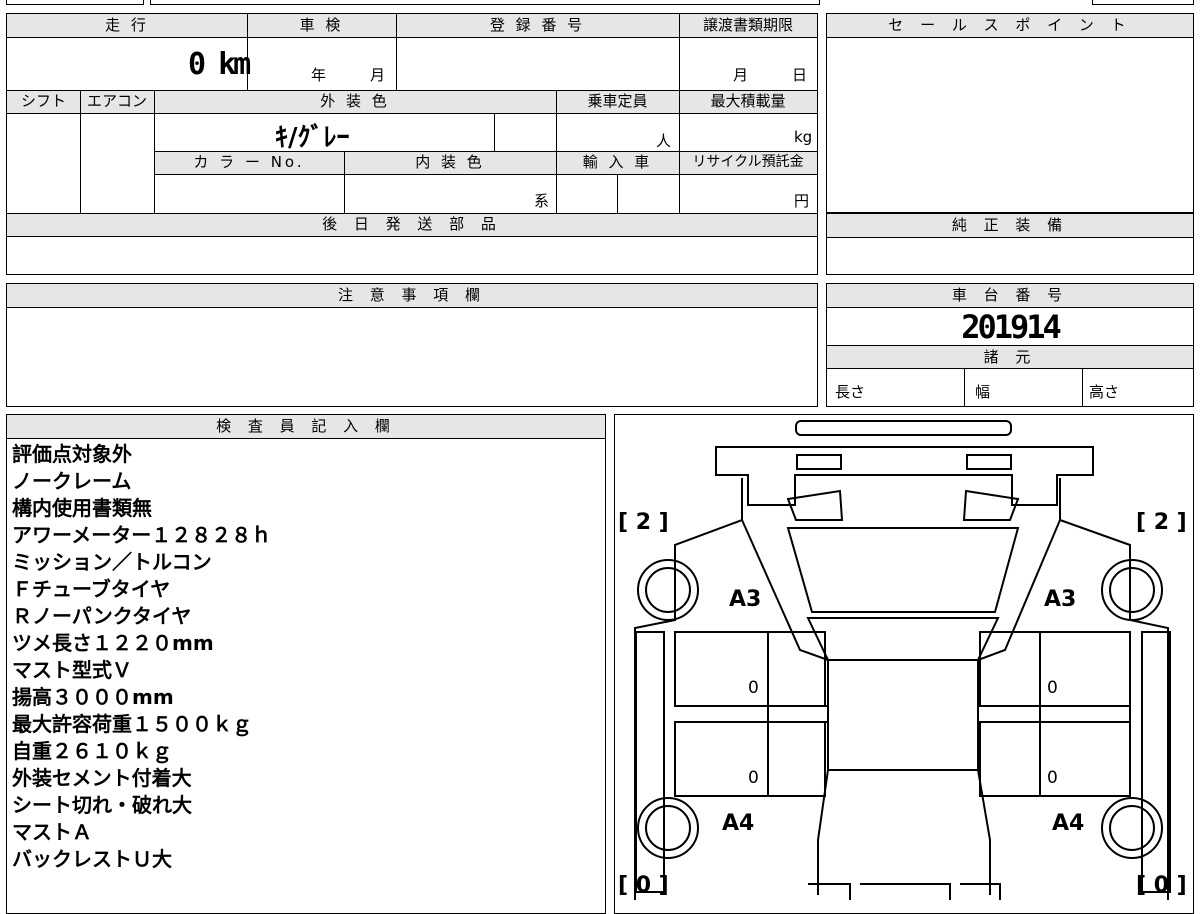  I want to click on door-front-right-value: 0, so click(1052, 688).